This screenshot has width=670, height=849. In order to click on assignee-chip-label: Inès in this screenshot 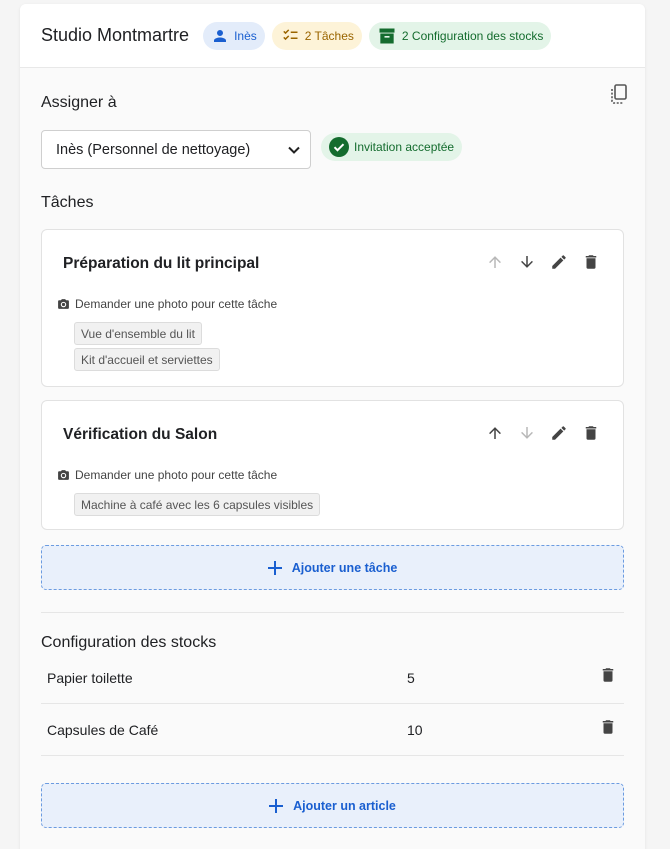, I will do `click(245, 35)`.